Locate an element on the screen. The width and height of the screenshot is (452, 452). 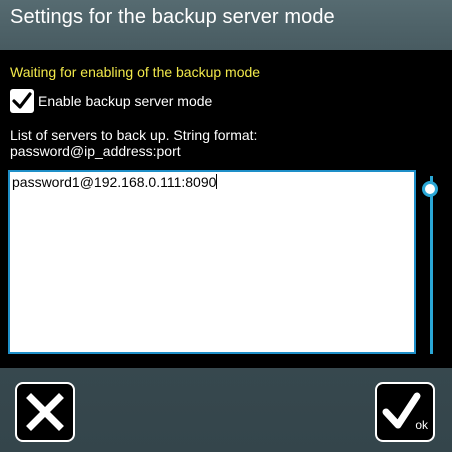
close-icon is located at coordinates (45, 412).